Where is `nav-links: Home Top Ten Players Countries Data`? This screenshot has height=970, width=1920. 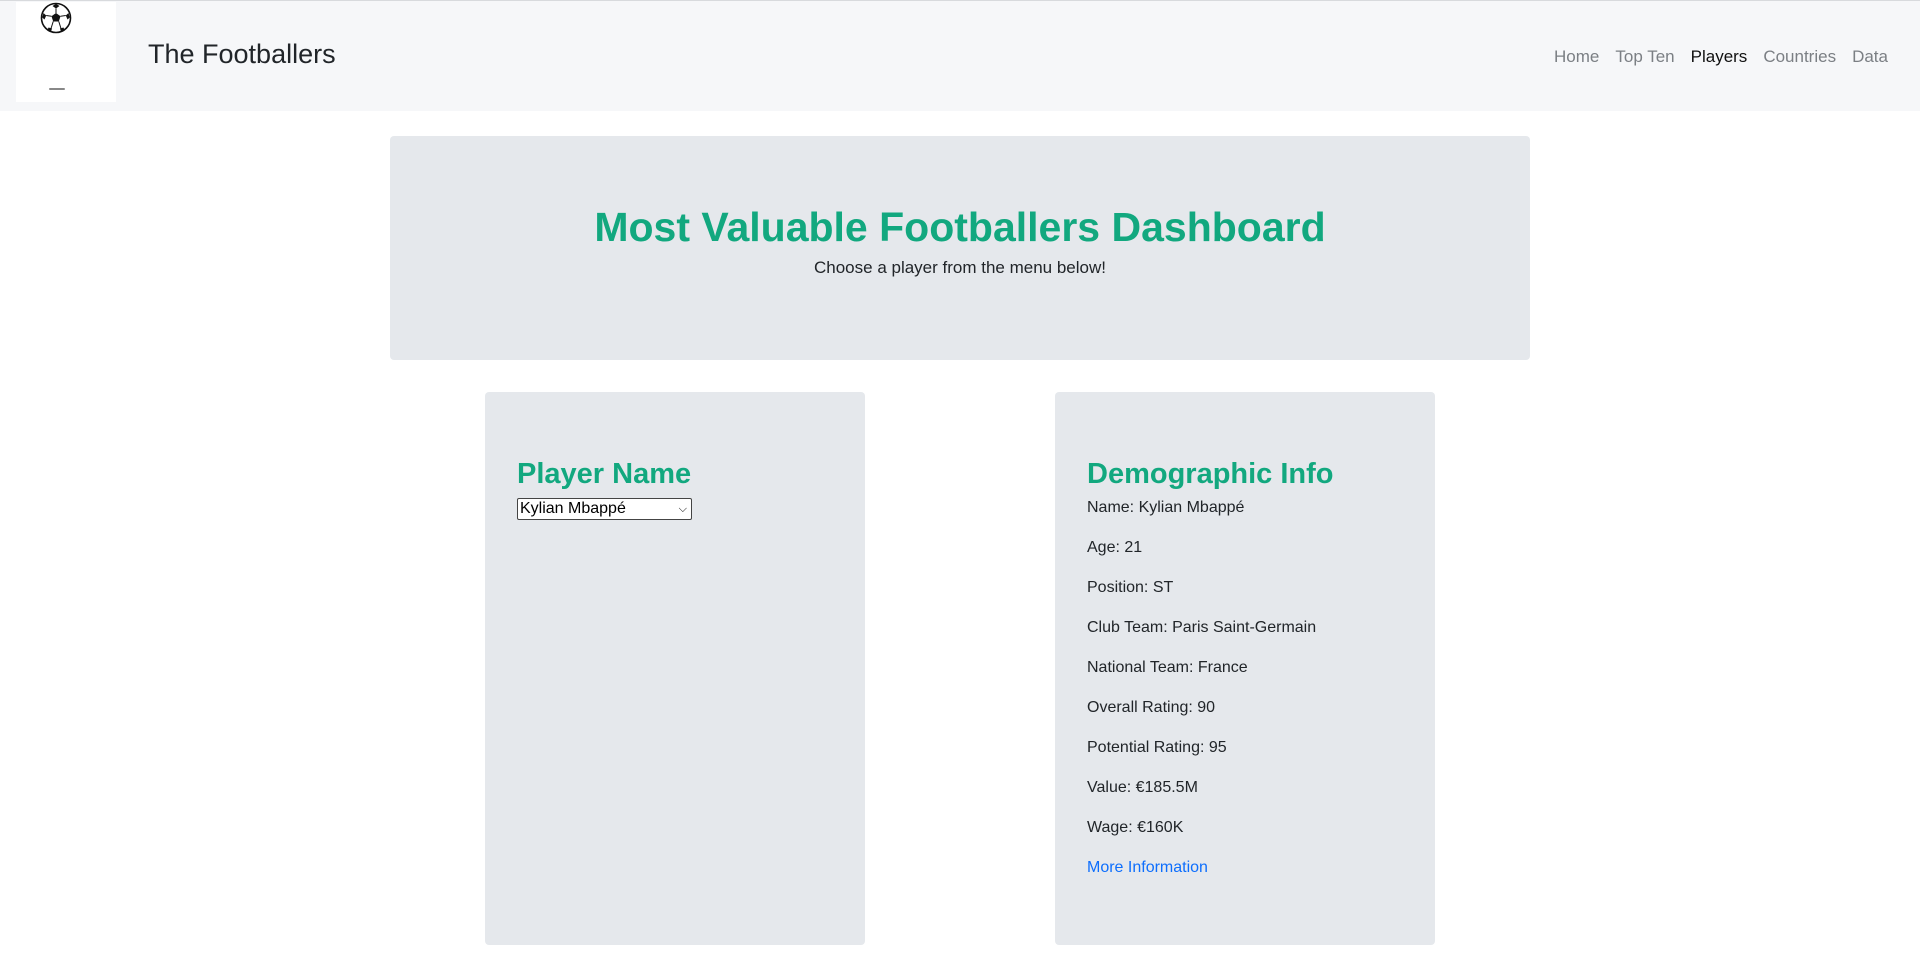 nav-links: Home Top Ten Players Countries Data is located at coordinates (1721, 57).